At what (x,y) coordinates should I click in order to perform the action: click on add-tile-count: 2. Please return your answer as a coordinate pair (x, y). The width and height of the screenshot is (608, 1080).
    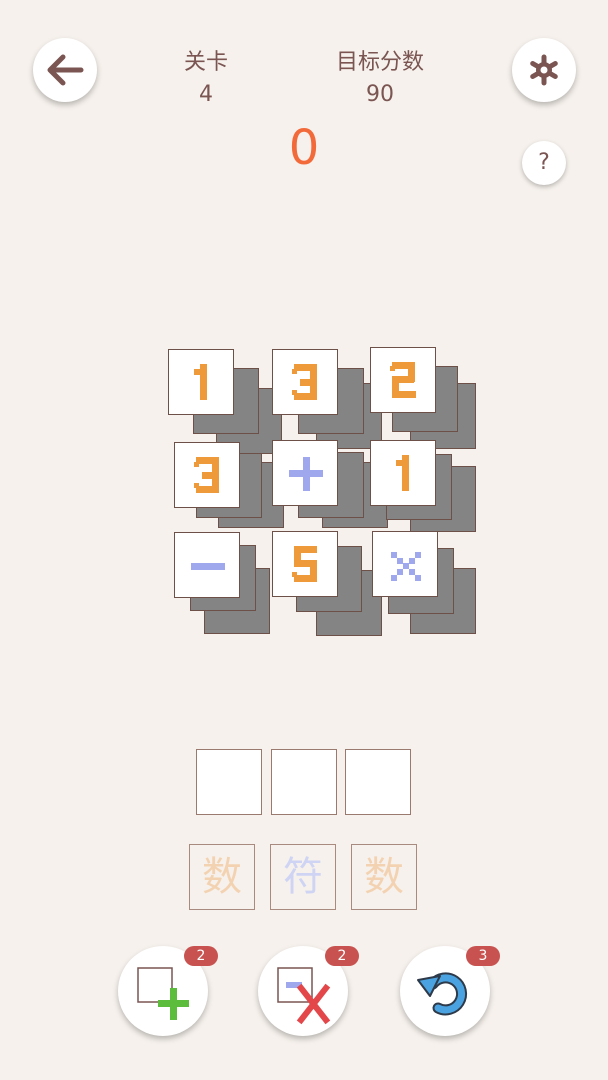
    Looking at the image, I should click on (201, 956).